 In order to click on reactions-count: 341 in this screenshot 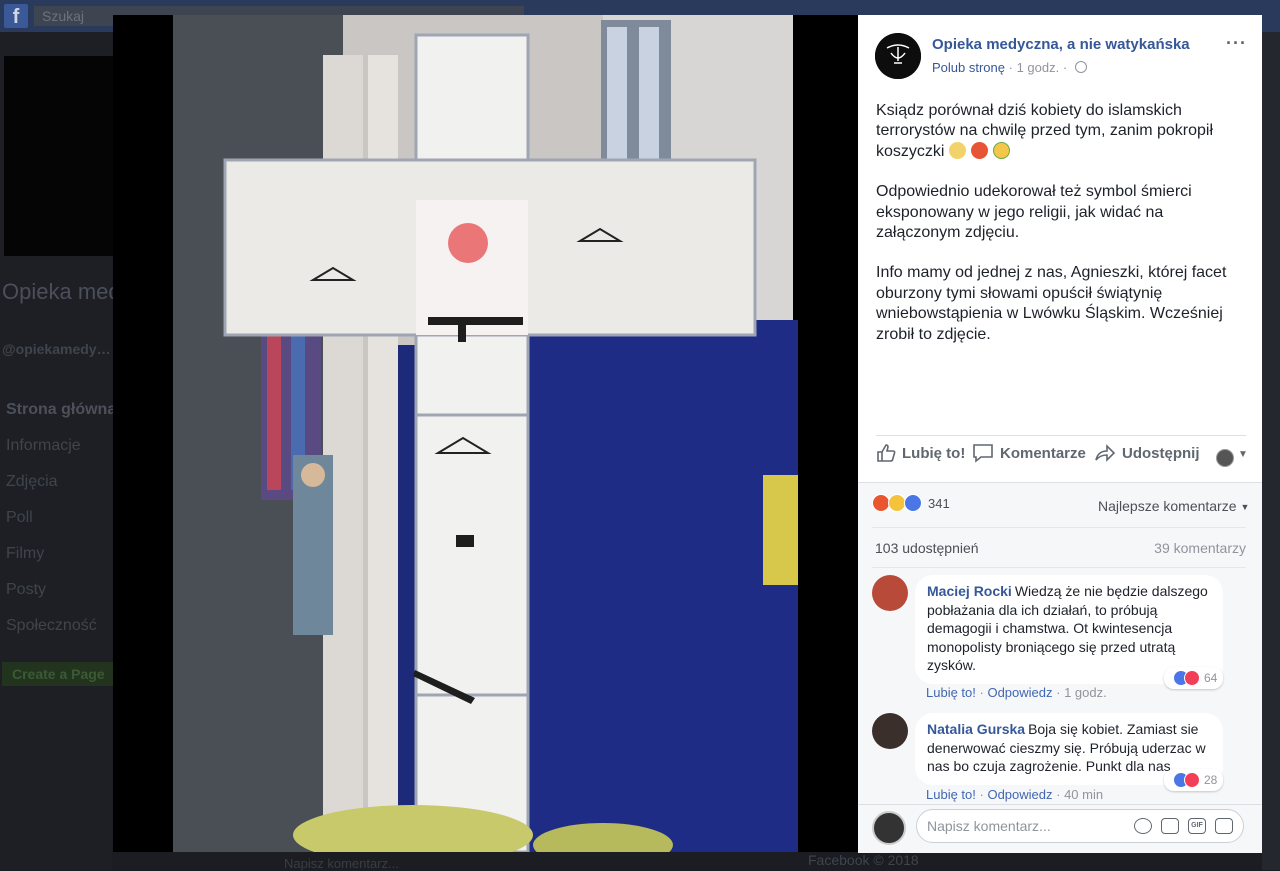, I will do `click(939, 503)`.